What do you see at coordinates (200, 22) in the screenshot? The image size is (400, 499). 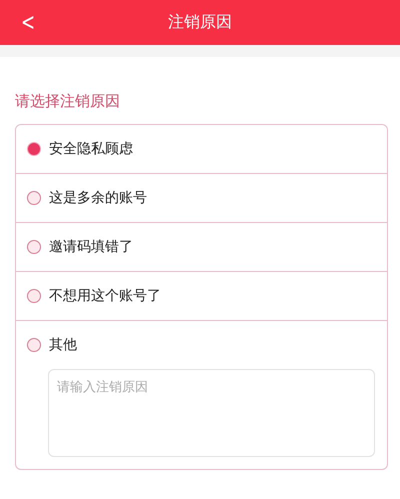 I see `page-title: 注销原因` at bounding box center [200, 22].